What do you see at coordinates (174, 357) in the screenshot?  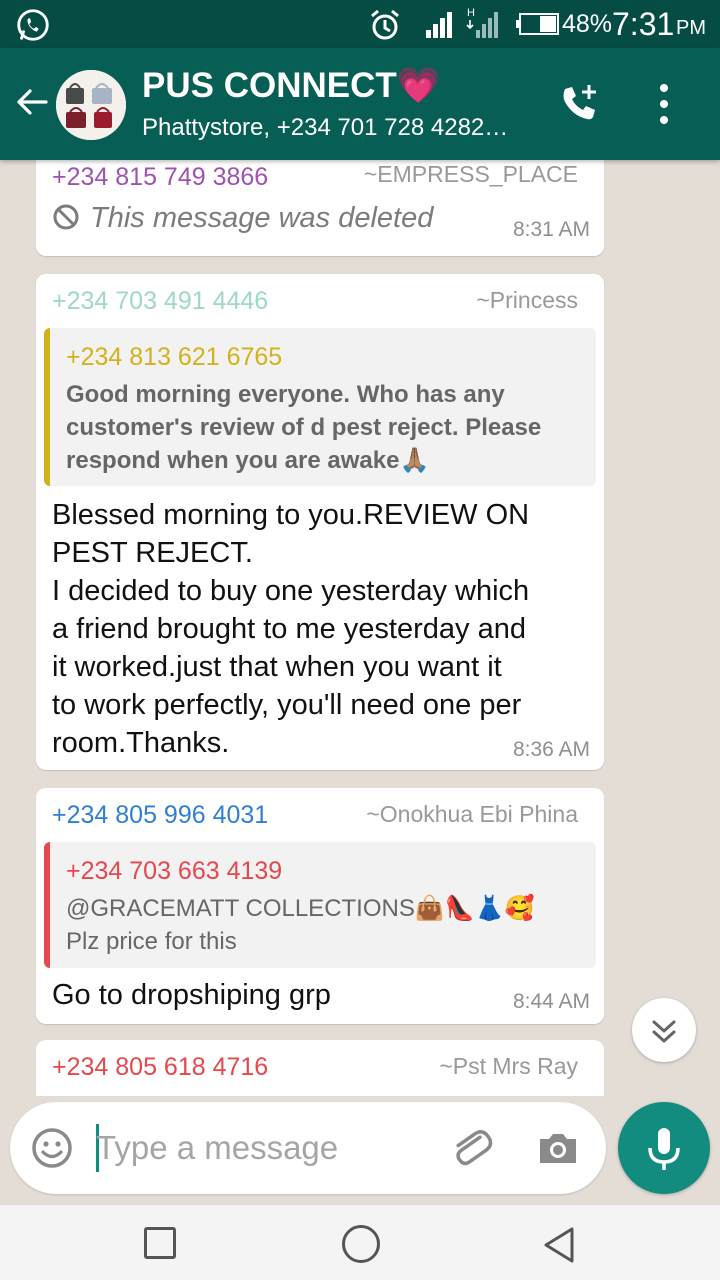 I see `quoted-sender: +234 813 621 6765` at bounding box center [174, 357].